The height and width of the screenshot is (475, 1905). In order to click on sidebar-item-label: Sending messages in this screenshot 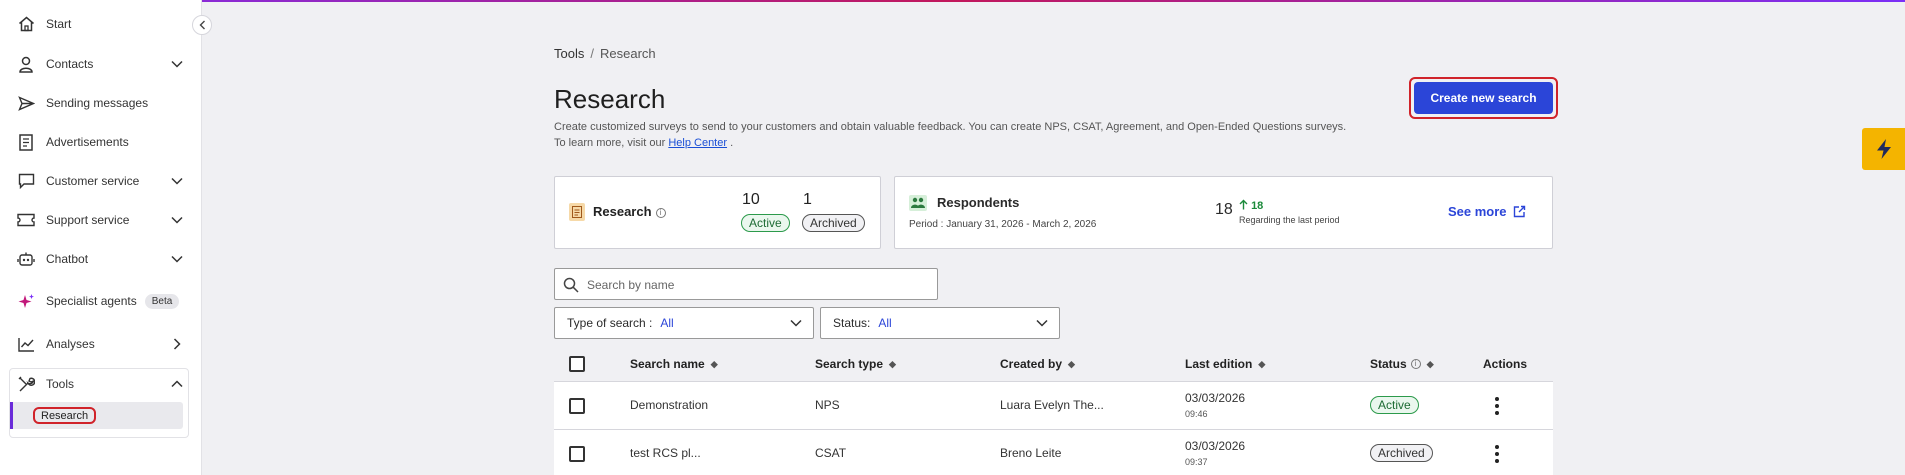, I will do `click(97, 103)`.